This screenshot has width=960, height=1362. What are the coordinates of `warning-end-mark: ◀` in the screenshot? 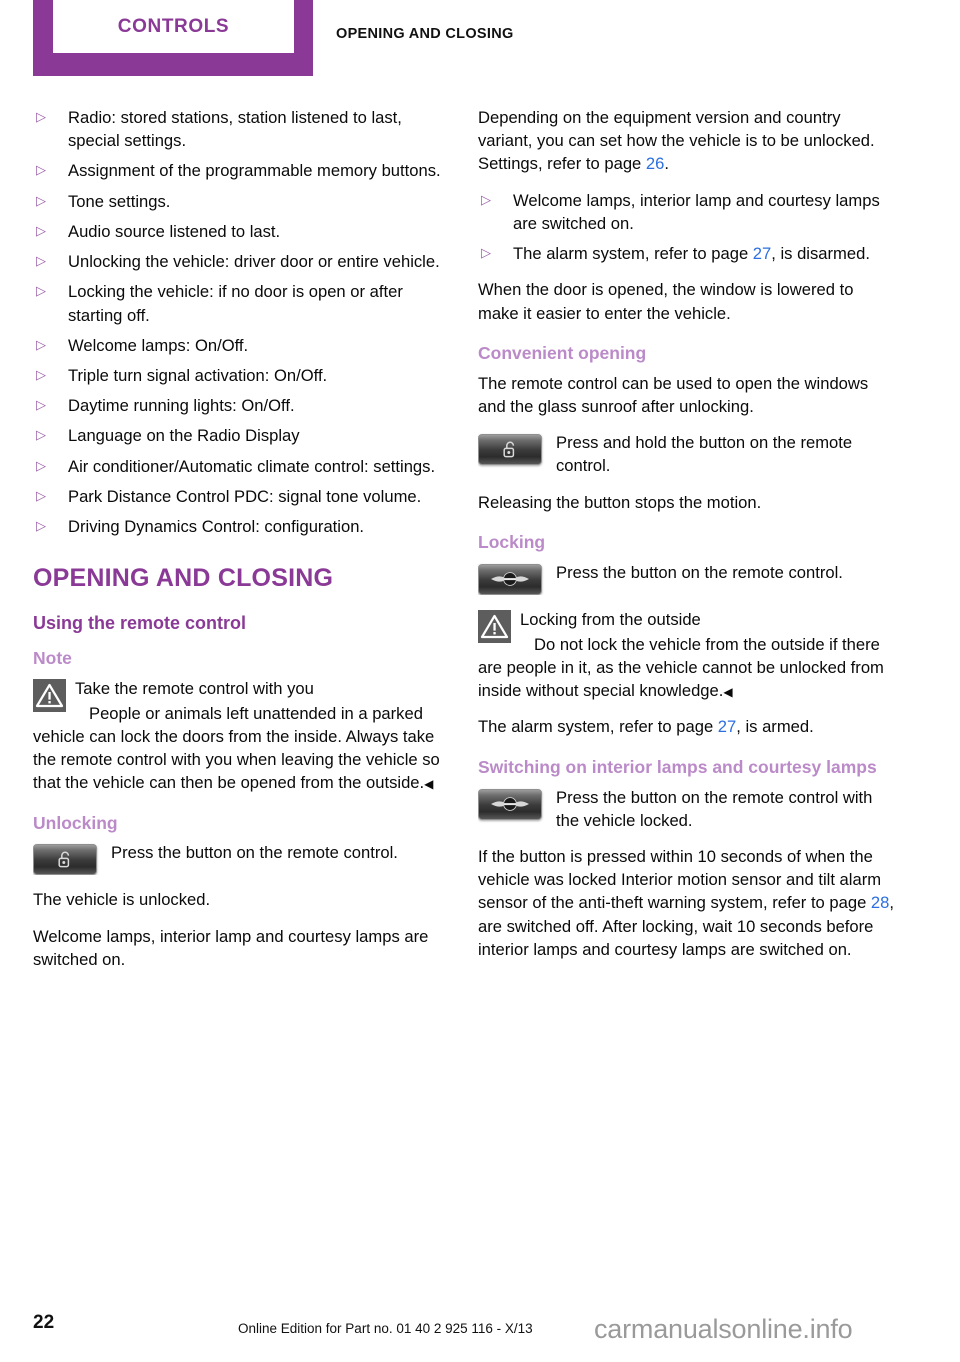 It's located at (728, 692).